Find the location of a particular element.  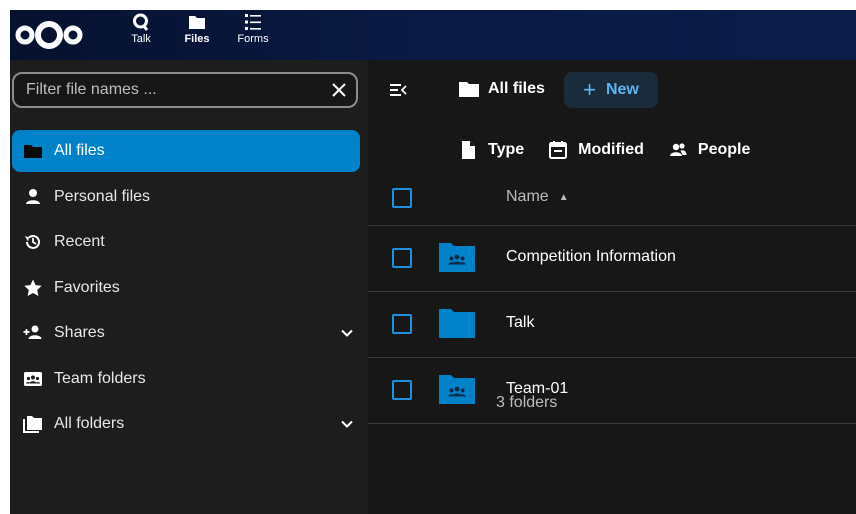

filter-modified: Modified is located at coordinates (596, 150).